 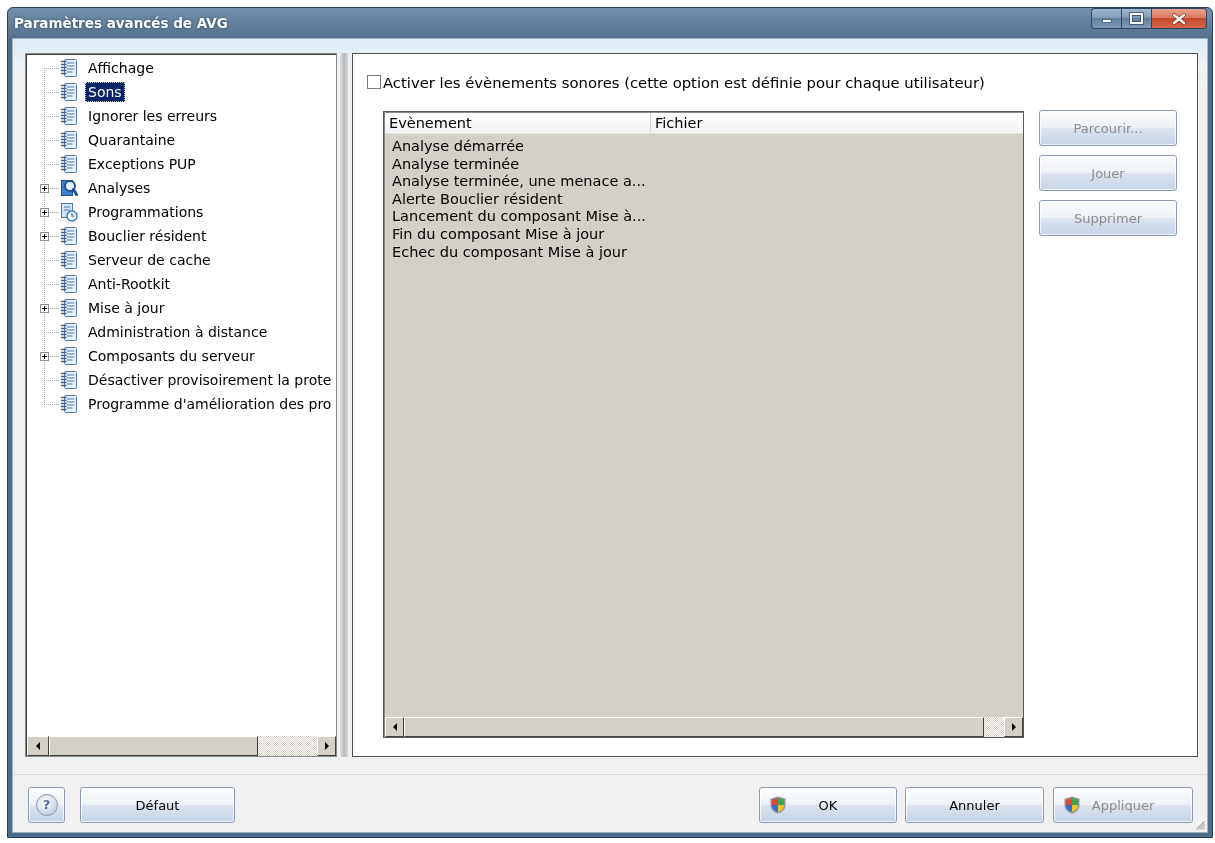 I want to click on tree-item: Désactiver provisoirement la prote, so click(x=210, y=380).